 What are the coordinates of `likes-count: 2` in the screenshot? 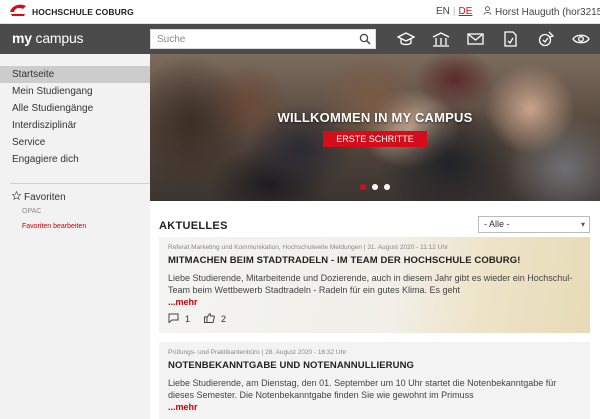 It's located at (224, 319).